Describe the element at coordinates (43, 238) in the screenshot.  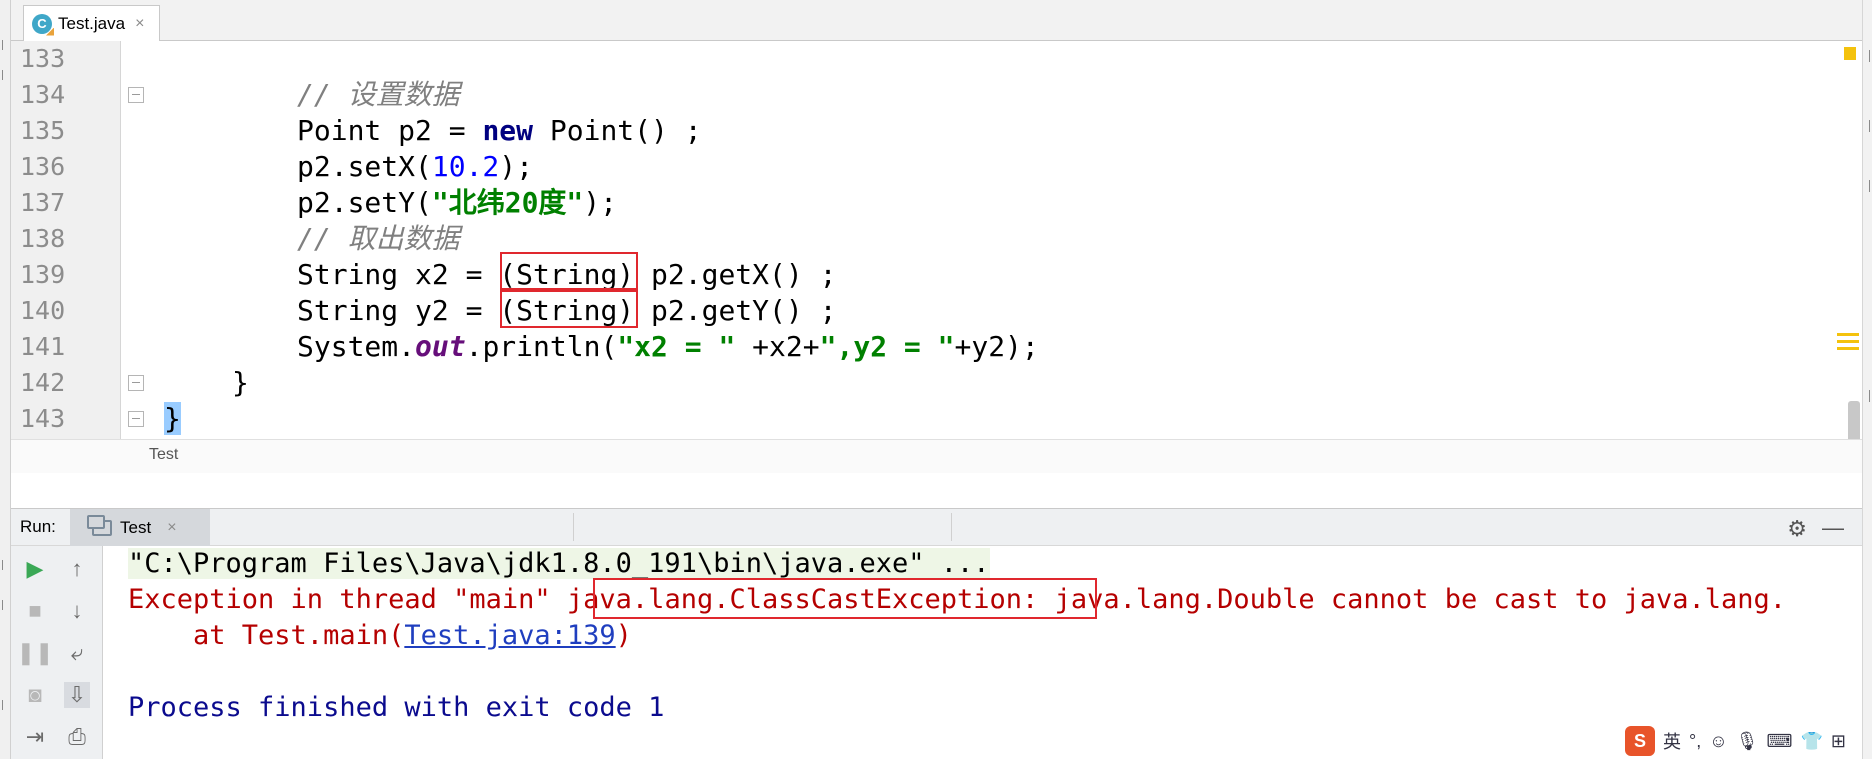
I see `line-number: 138` at that location.